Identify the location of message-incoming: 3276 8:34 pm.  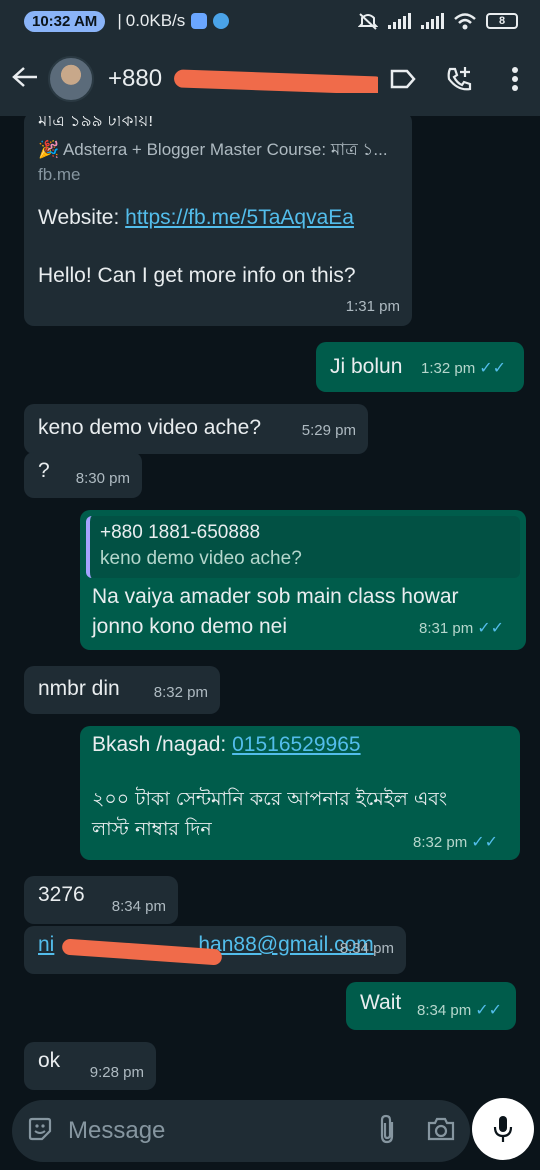
(101, 900).